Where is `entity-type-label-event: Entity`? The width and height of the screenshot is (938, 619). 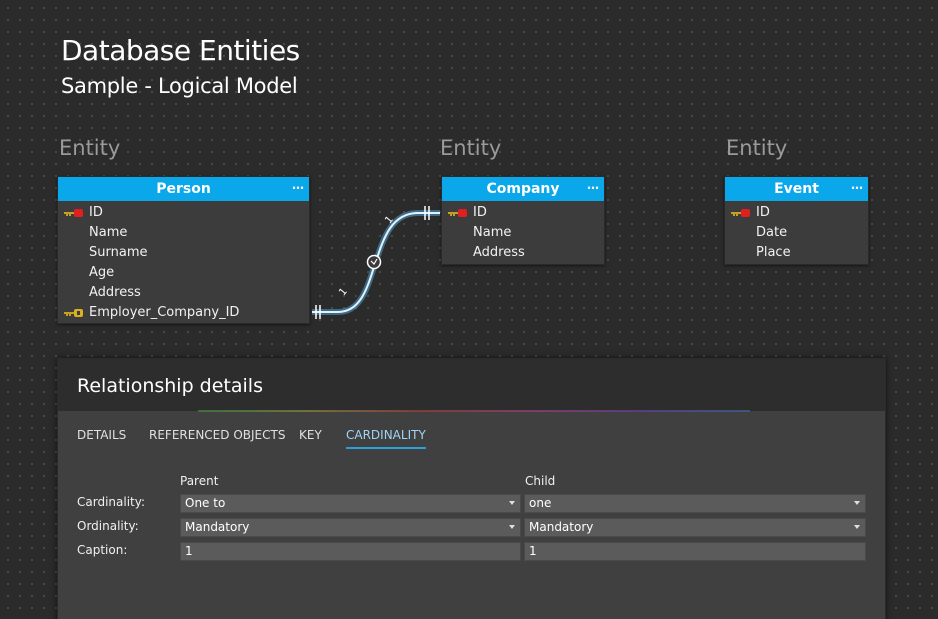 entity-type-label-event: Entity is located at coordinates (757, 148).